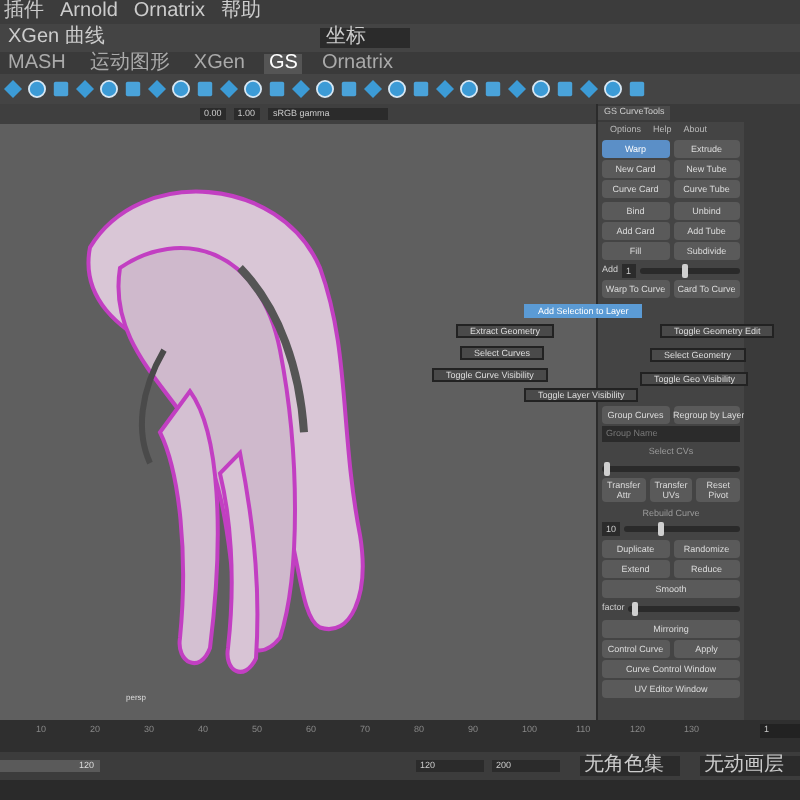  What do you see at coordinates (357, 63) in the screenshot?
I see `shelf-tab: Ornatrix` at bounding box center [357, 63].